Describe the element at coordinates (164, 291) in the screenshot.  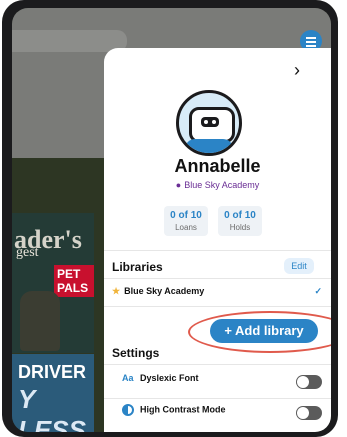
I see `library-name: Blue Sky Academy` at that location.